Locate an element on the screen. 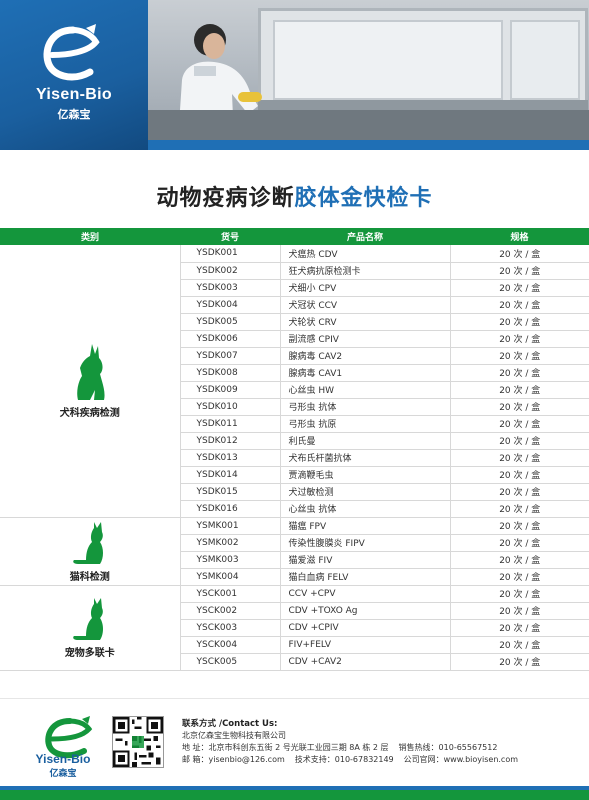 Image resolution: width=589 pixels, height=800 pixels. product-code: YSMK002 is located at coordinates (230, 543).